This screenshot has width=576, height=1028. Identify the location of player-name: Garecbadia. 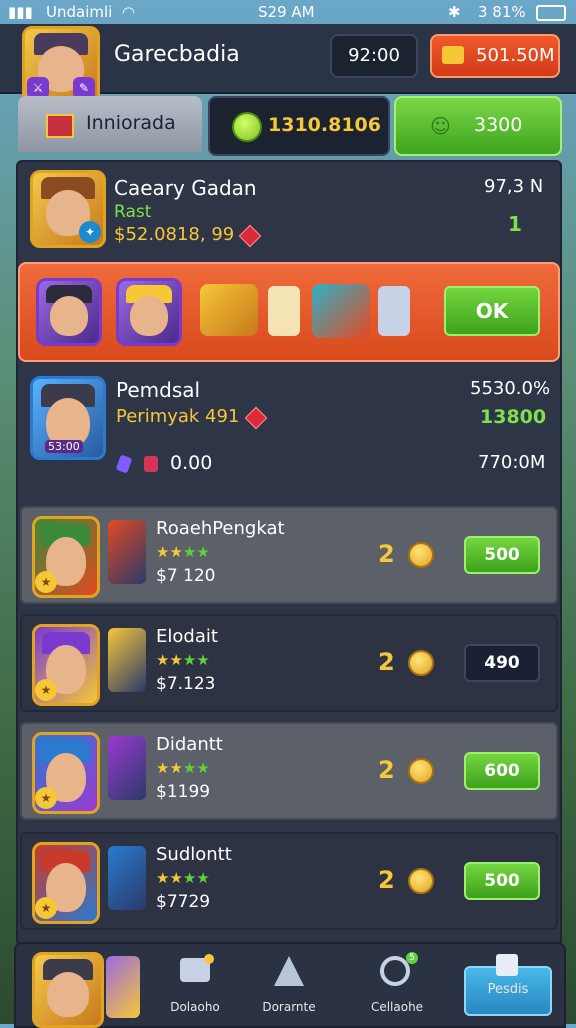
(177, 54).